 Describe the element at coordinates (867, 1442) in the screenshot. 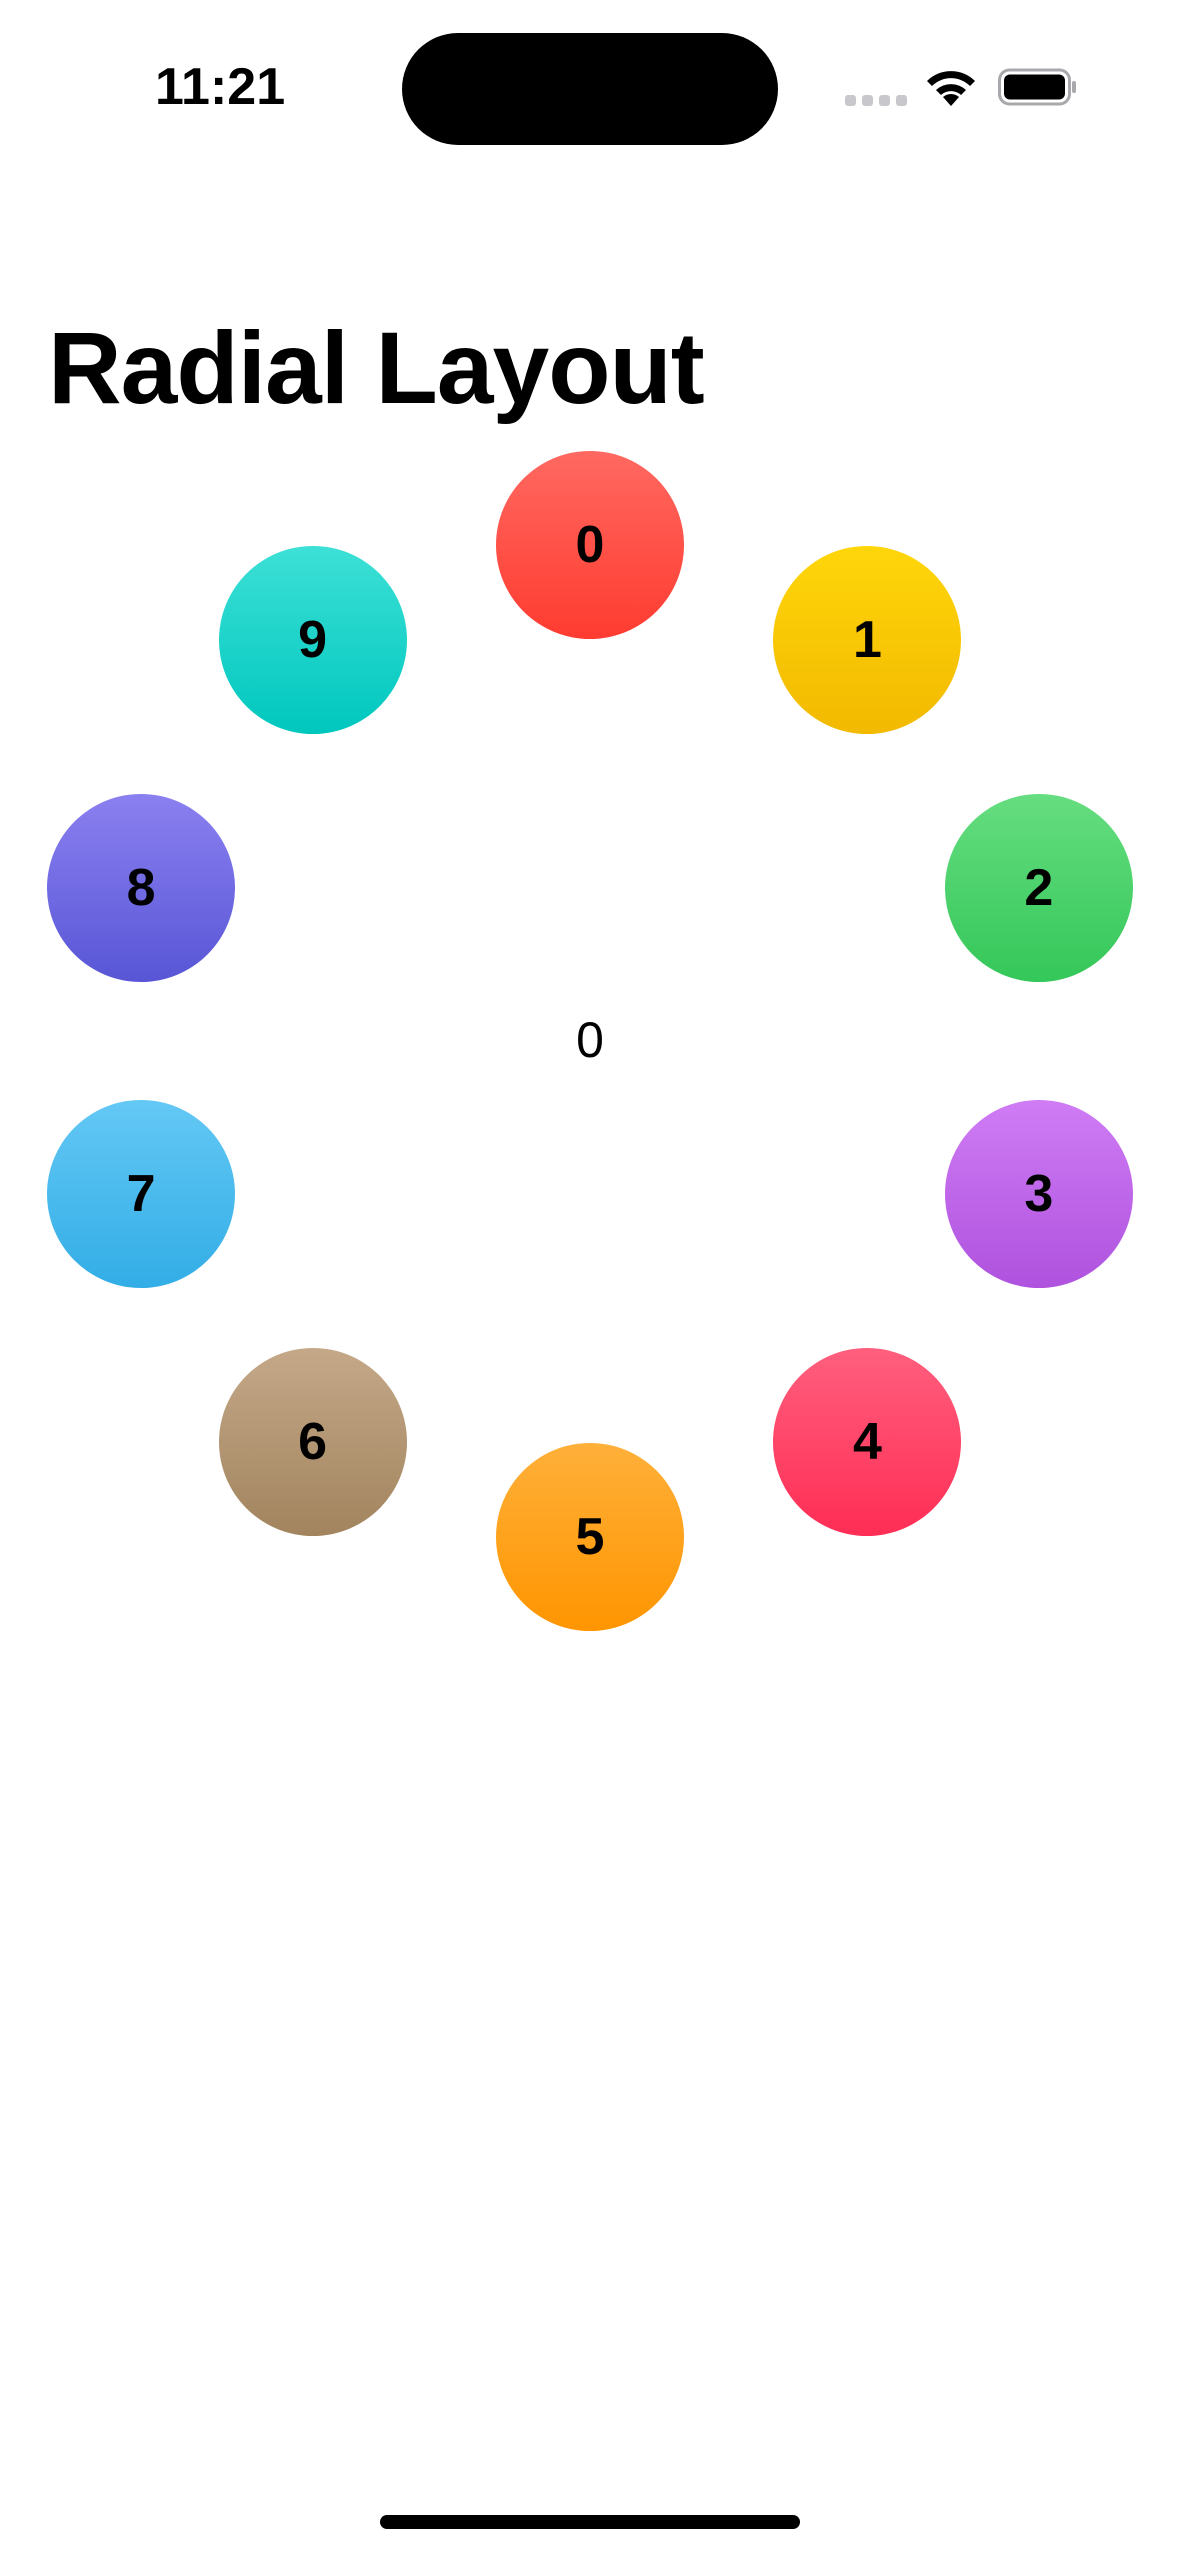

I see `radial-item-4: 4` at that location.